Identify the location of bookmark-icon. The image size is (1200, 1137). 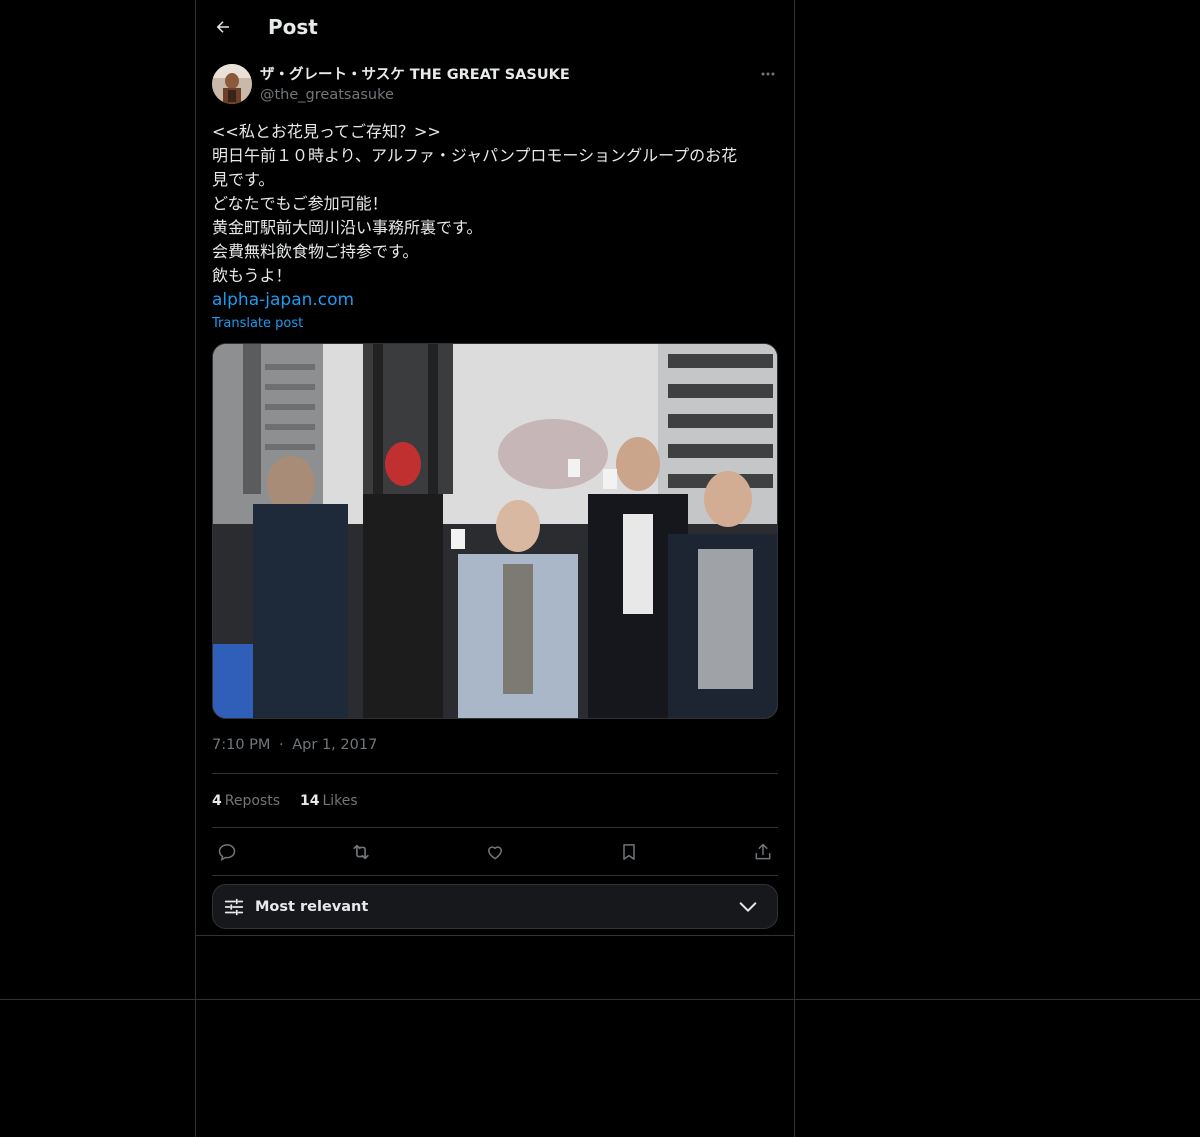
(629, 851).